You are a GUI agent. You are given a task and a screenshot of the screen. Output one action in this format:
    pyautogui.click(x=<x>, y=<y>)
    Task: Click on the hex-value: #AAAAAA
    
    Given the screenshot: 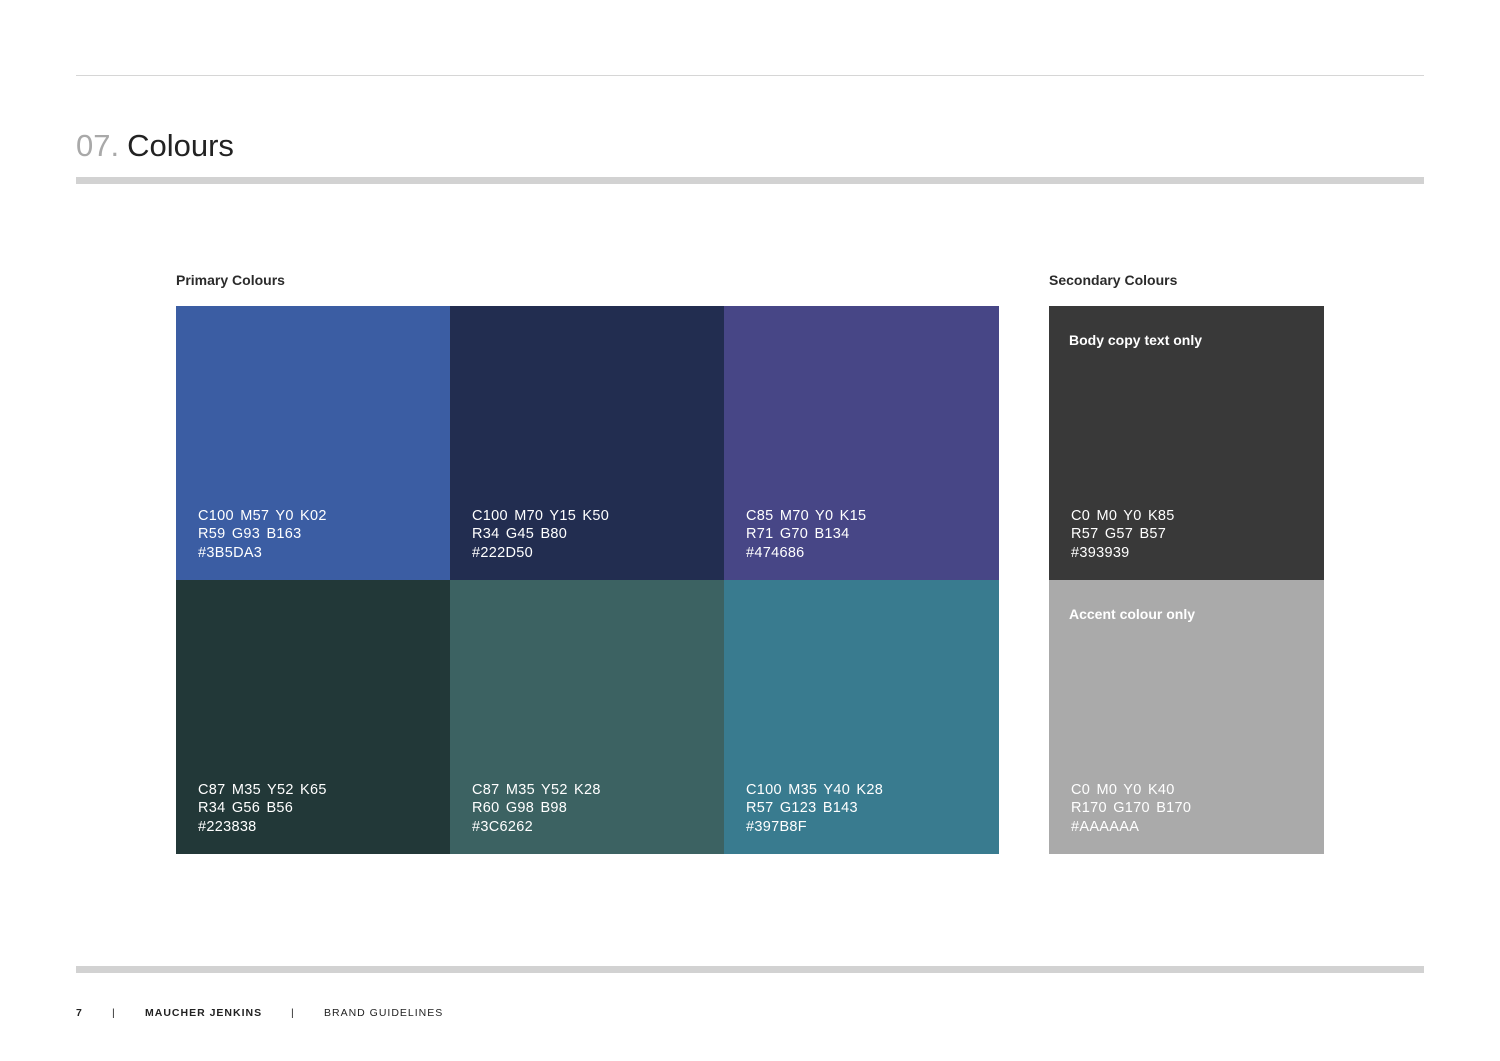 What is the action you would take?
    pyautogui.click(x=1105, y=826)
    